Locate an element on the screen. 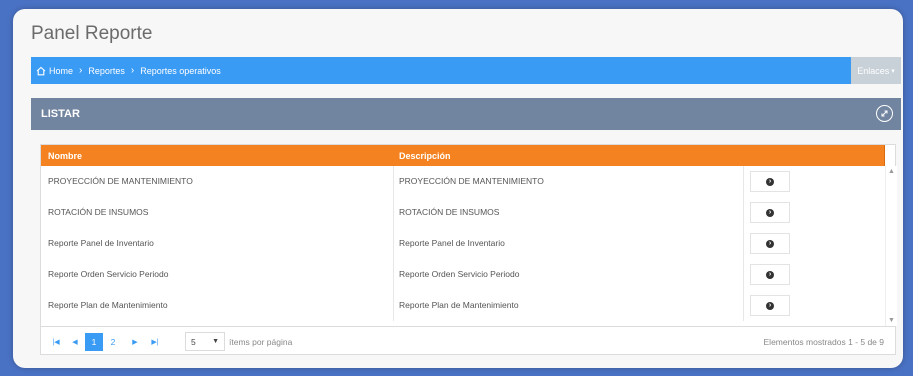 The width and height of the screenshot is (913, 376). cell-nombre: Reporte Plan de Mantenimiento is located at coordinates (108, 305).